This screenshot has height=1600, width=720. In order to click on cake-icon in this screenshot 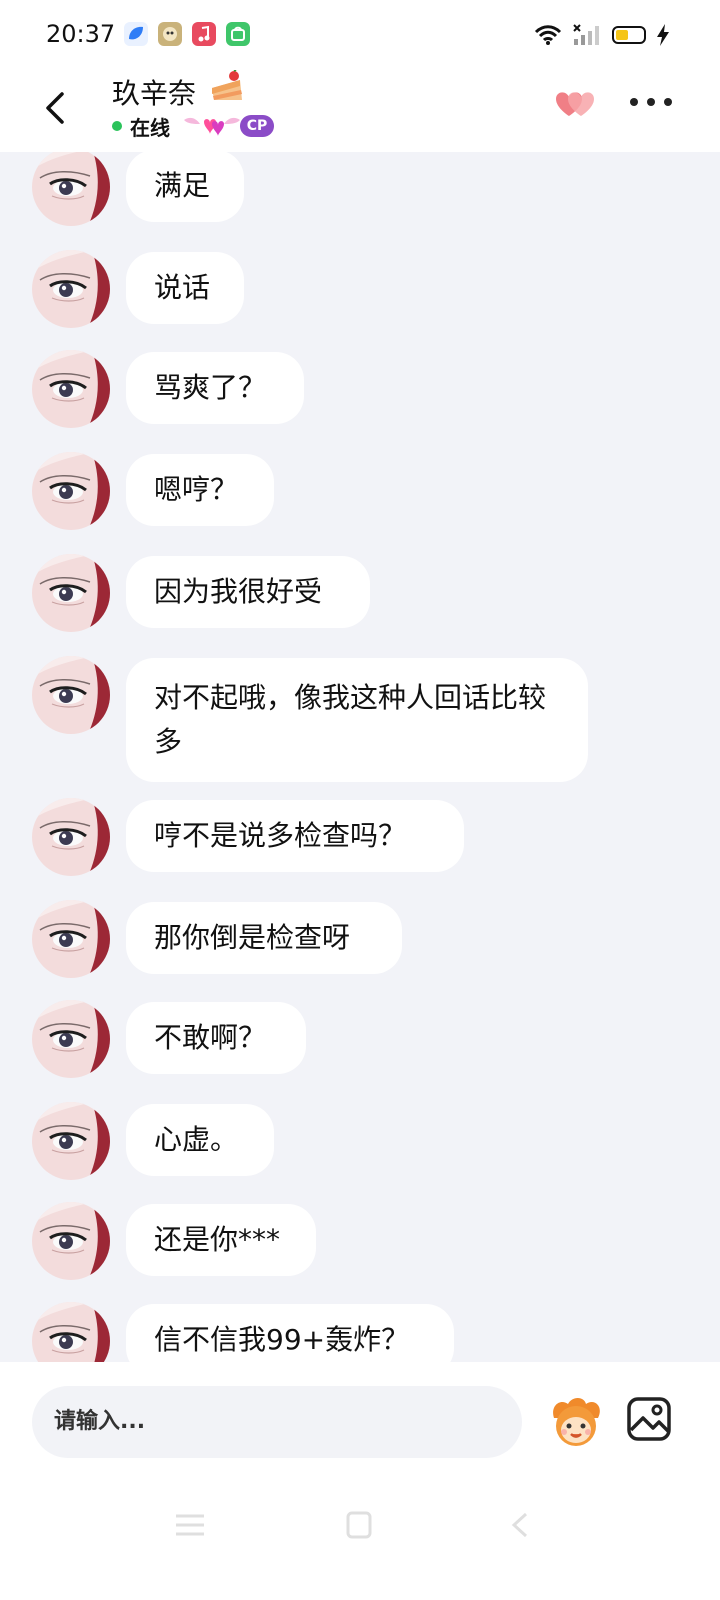, I will do `click(227, 85)`.